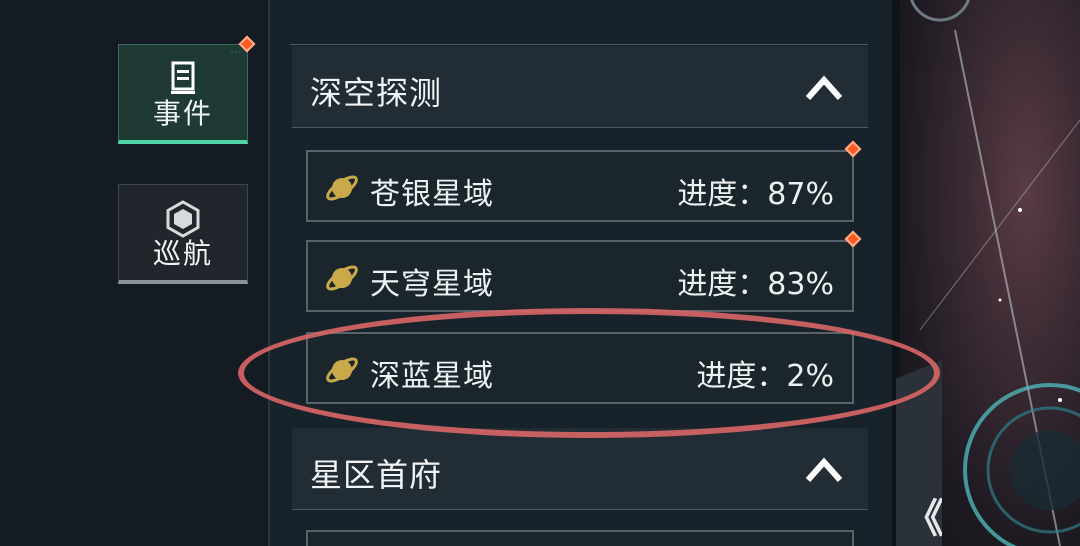  What do you see at coordinates (580, 276) in the screenshot?
I see `list-item-region: 天穹星域 进度：83%` at bounding box center [580, 276].